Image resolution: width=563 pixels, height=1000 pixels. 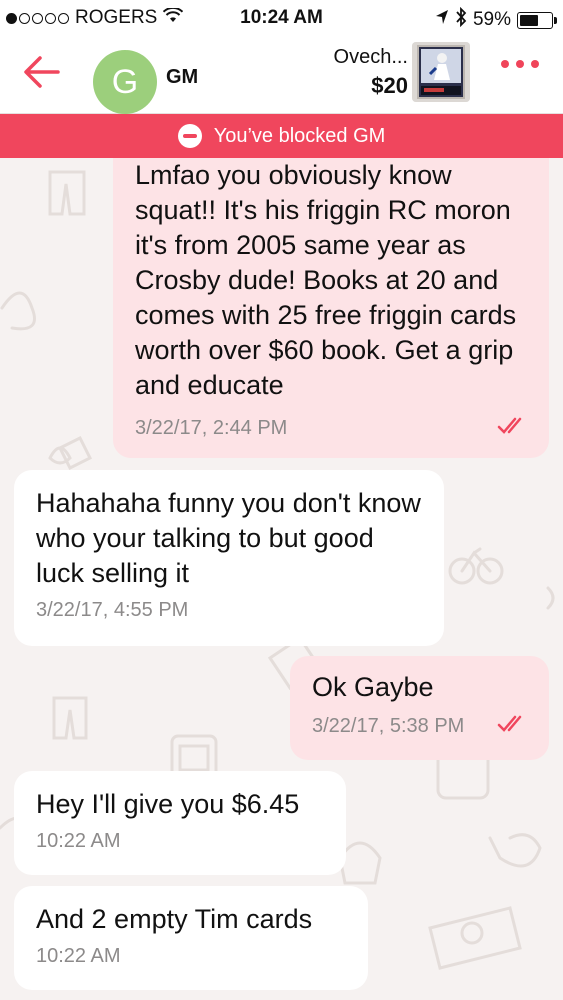 What do you see at coordinates (174, 919) in the screenshot?
I see `message-text: And 2 empty Tim cards` at bounding box center [174, 919].